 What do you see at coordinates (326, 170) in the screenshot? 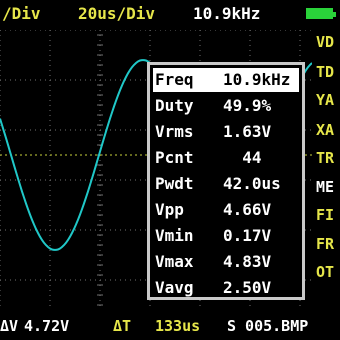
I see `side-menu: VD TD YA XA TR ME FI FR OT` at bounding box center [326, 170].